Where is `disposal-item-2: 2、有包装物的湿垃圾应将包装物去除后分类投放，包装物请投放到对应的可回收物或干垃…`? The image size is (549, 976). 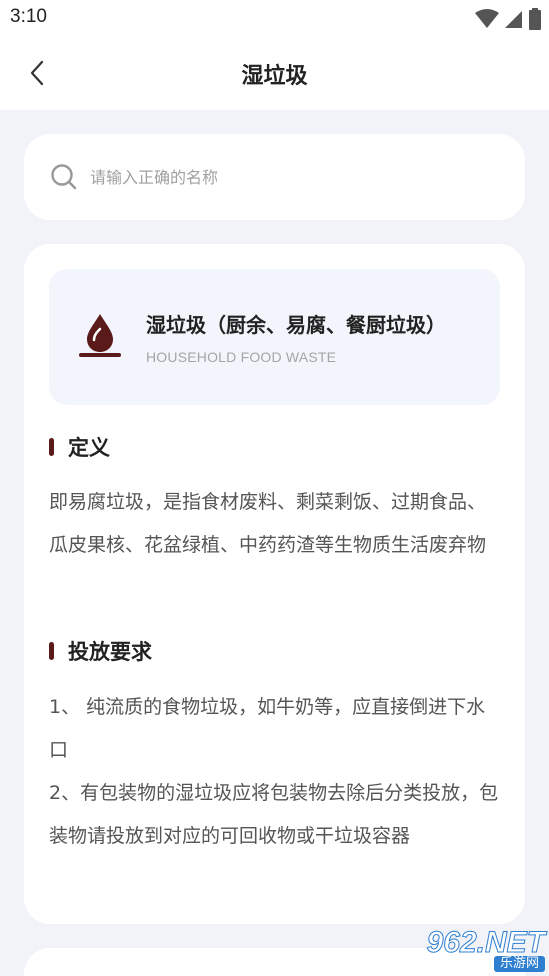 disposal-item-2: 2、有包装物的湿垃圾应将包装物去除后分类投放，包装物请投放到对应的可回收物或干垃… is located at coordinates (274, 814).